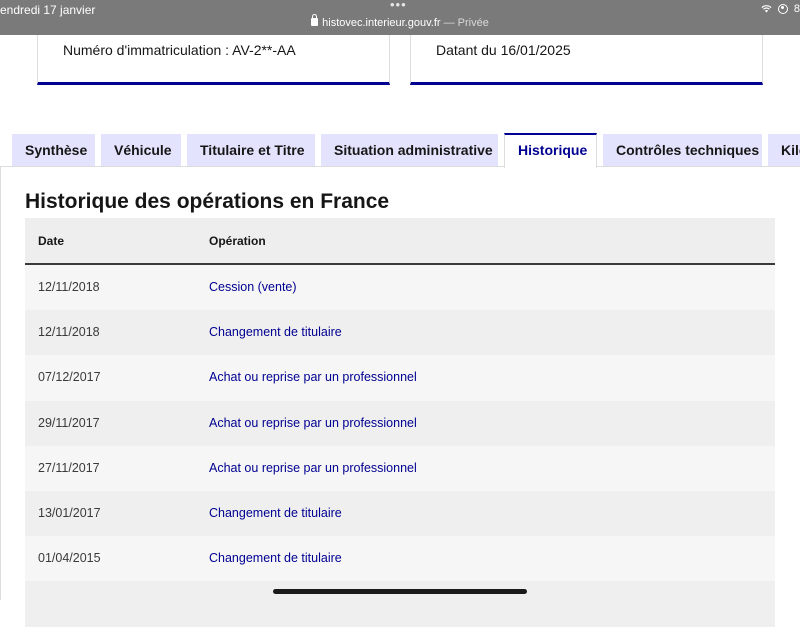 The image size is (800, 627). Describe the element at coordinates (48, 10) in the screenshot. I see `status-time: endredi 17 janvier` at that location.